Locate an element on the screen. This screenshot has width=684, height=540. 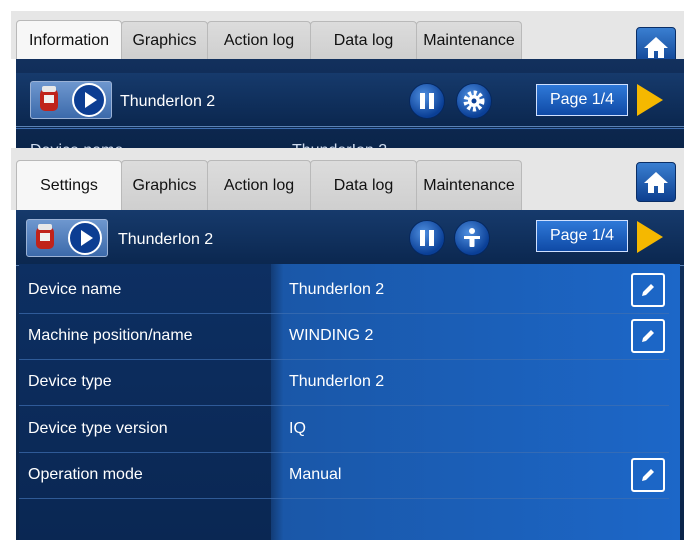
home-button is located at coordinates (656, 182).